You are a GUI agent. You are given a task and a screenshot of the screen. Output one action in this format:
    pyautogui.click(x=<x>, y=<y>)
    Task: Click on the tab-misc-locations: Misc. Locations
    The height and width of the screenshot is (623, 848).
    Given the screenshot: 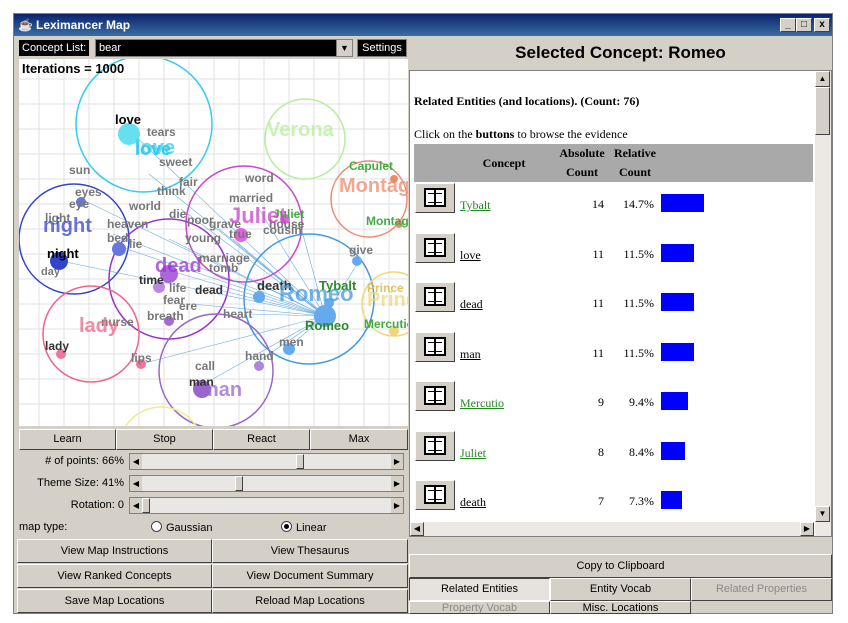 What is the action you would take?
    pyautogui.click(x=620, y=607)
    